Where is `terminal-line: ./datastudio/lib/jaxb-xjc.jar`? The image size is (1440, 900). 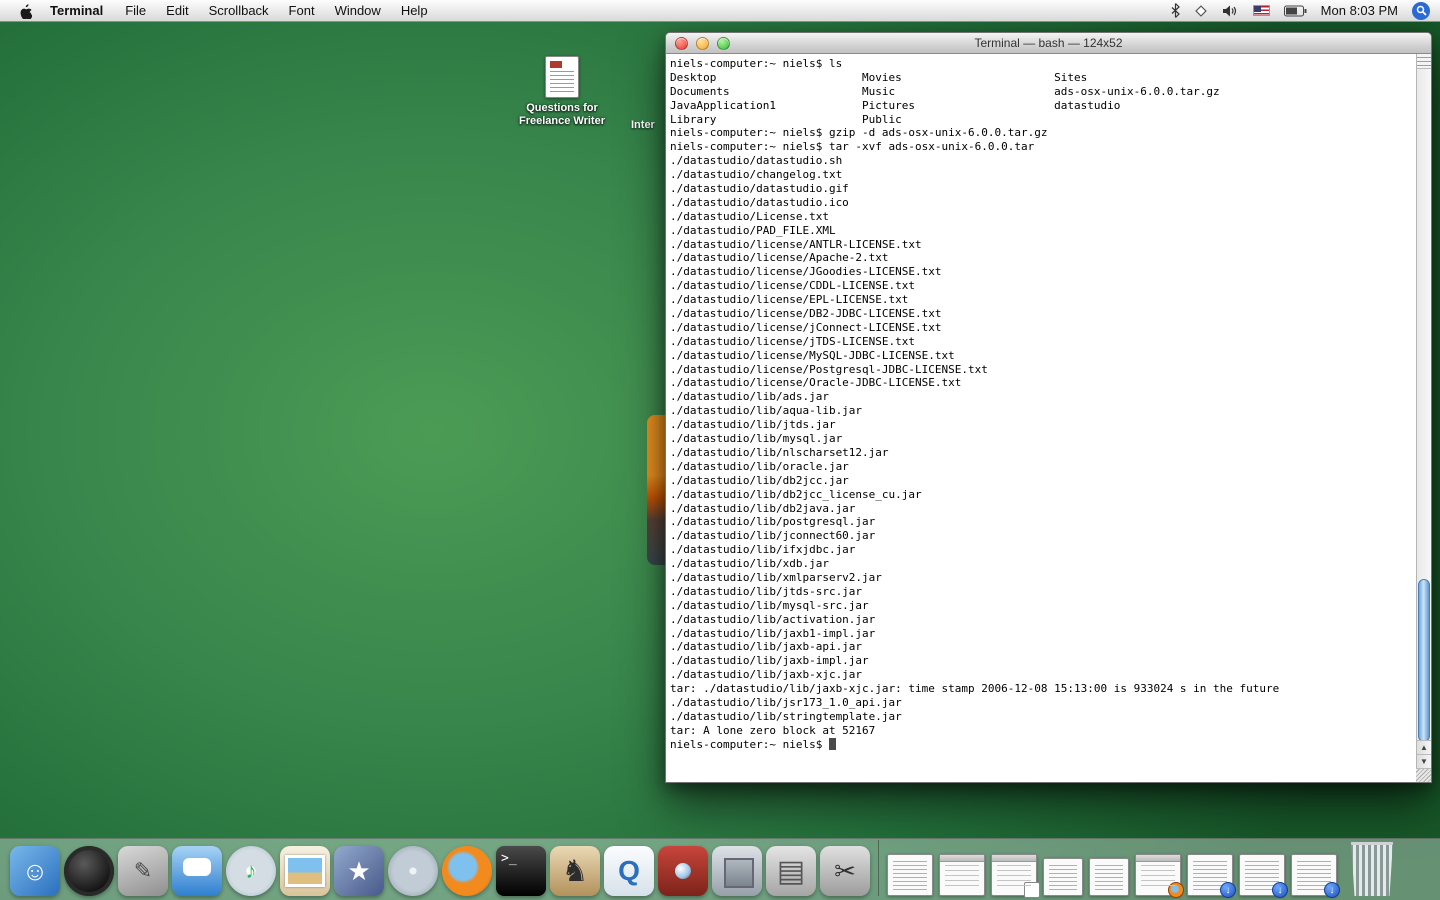 terminal-line: ./datastudio/lib/jaxb-xjc.jar is located at coordinates (766, 675).